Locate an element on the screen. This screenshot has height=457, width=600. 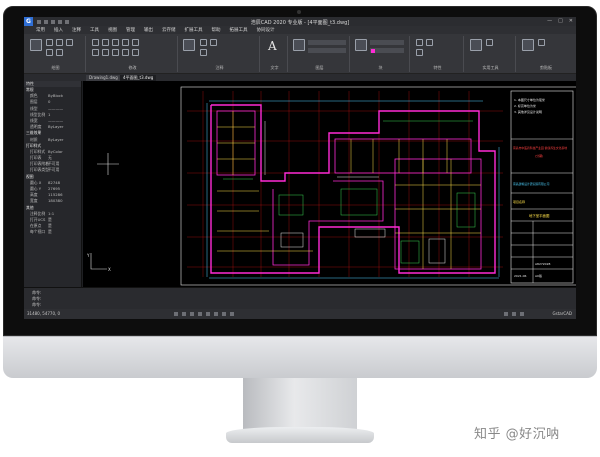
leader-icon is located at coordinates (213, 42).